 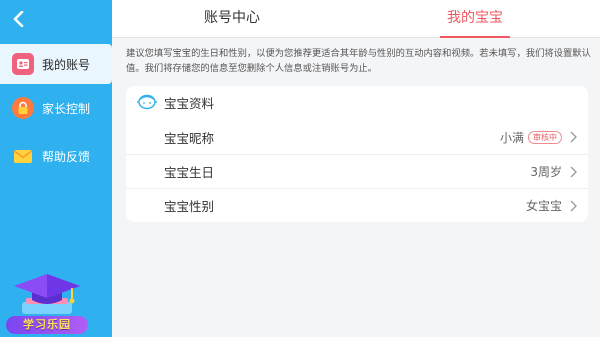 What do you see at coordinates (357, 171) in the screenshot?
I see `row-baby-birthday: 宝宝生日 3周岁` at bounding box center [357, 171].